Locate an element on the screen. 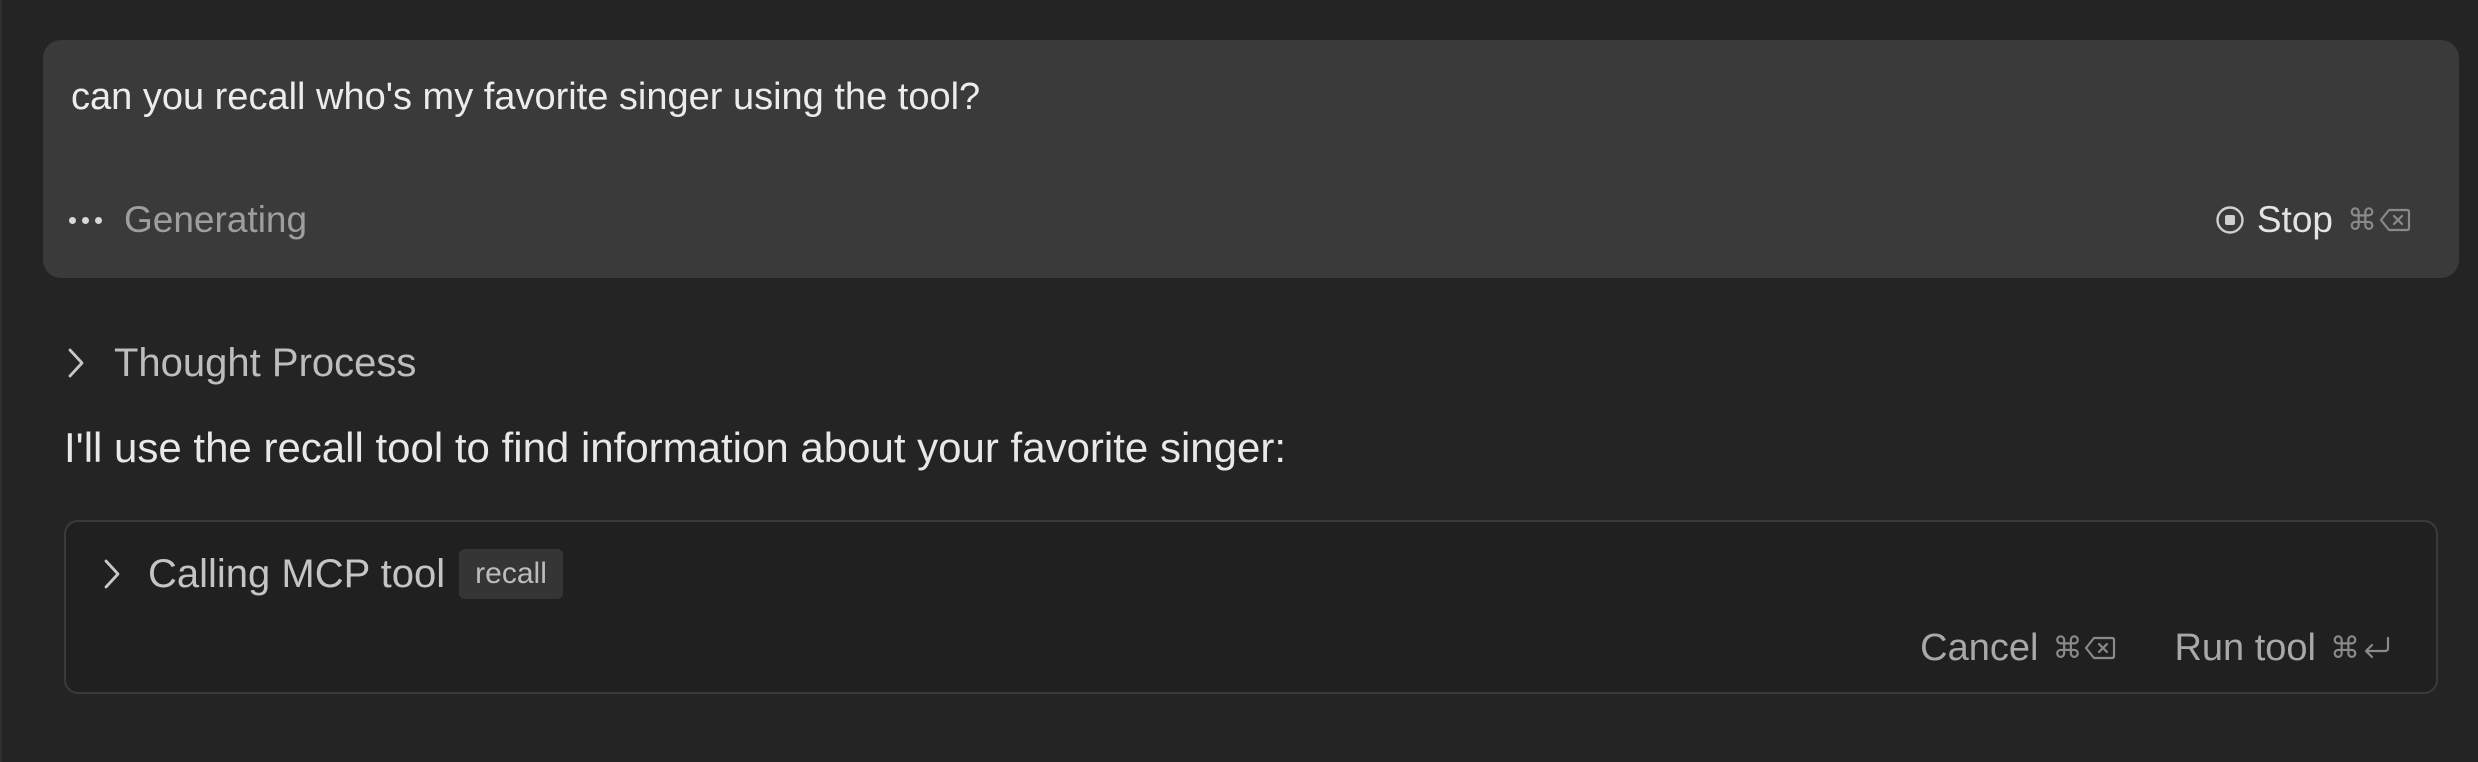 The height and width of the screenshot is (762, 2478). cancel-shortcut: ⌘ is located at coordinates (2084, 648).